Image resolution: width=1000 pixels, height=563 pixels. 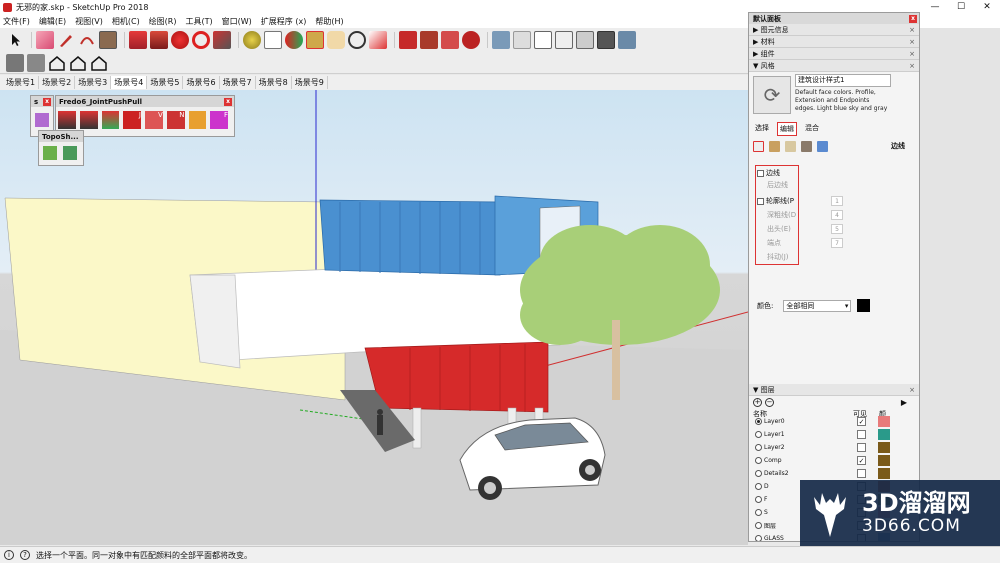 I want to click on maximize-button: ☐, so click(x=961, y=7).